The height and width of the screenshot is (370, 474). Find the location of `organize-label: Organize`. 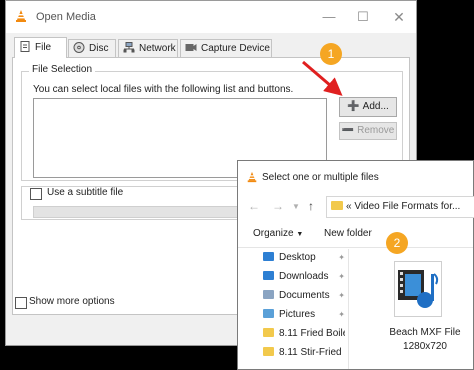

organize-label: Organize is located at coordinates (273, 233).